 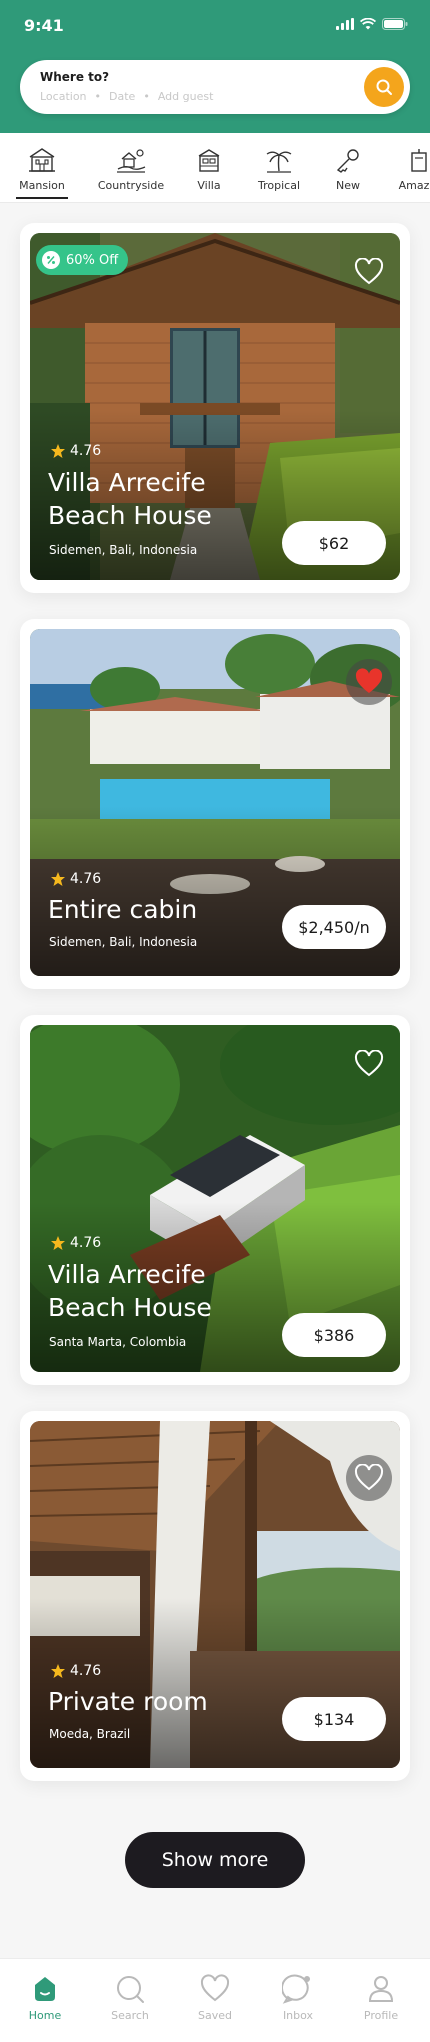 What do you see at coordinates (131, 185) in the screenshot?
I see `category-label: Countryside` at bounding box center [131, 185].